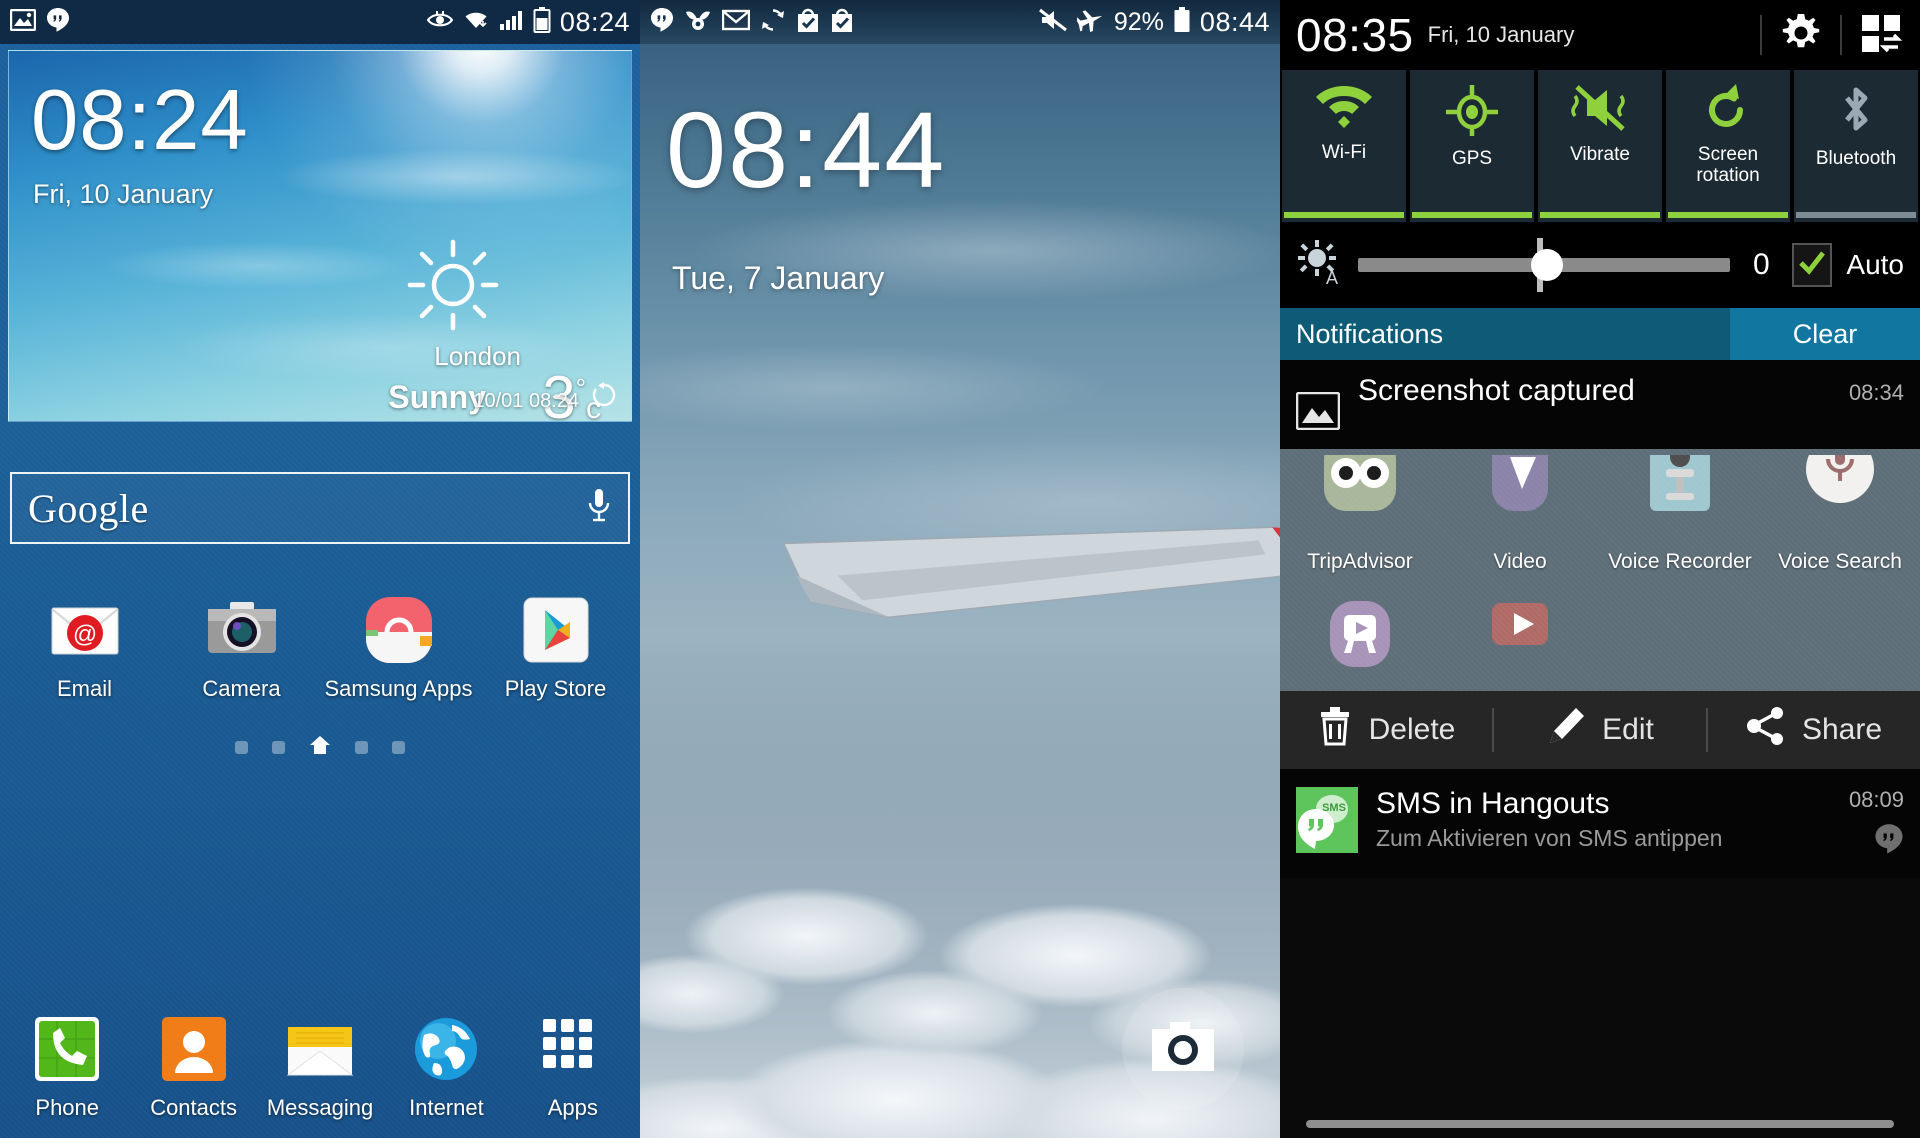 The image size is (1920, 1138). I want to click on dock-item-internet: Internet, so click(446, 1065).